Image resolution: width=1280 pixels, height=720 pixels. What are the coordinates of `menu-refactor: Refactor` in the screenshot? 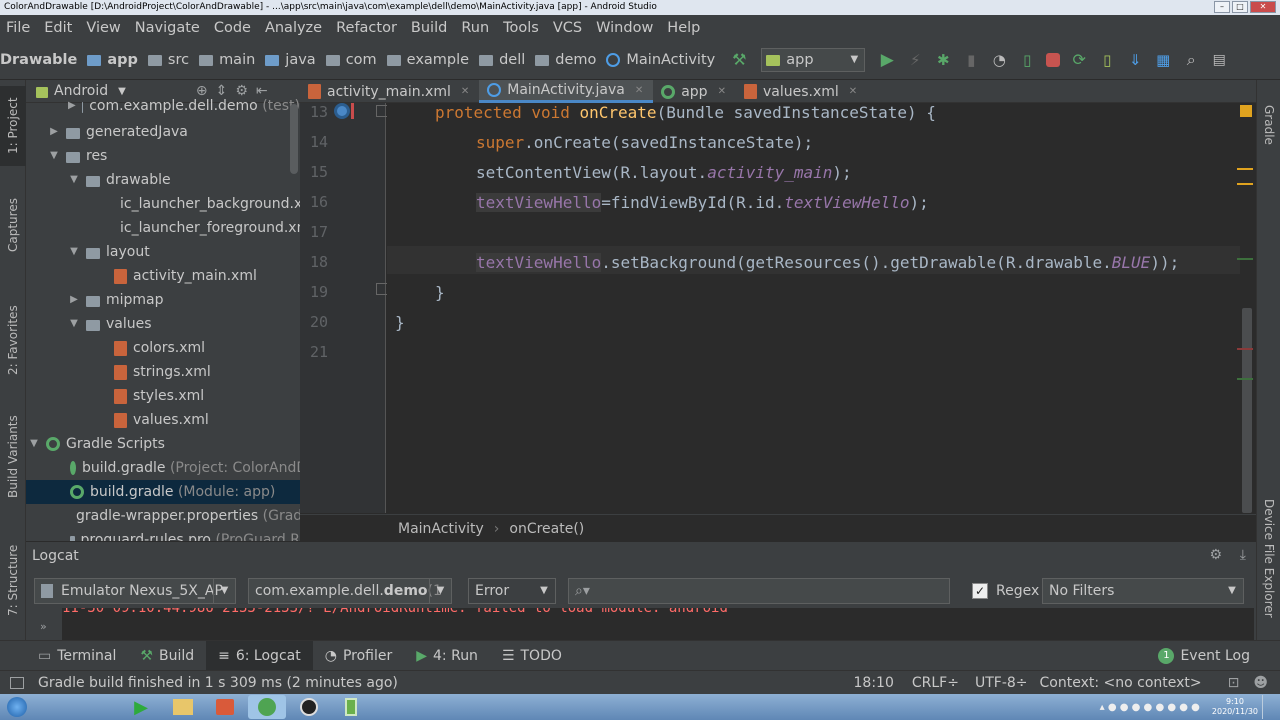 It's located at (366, 28).